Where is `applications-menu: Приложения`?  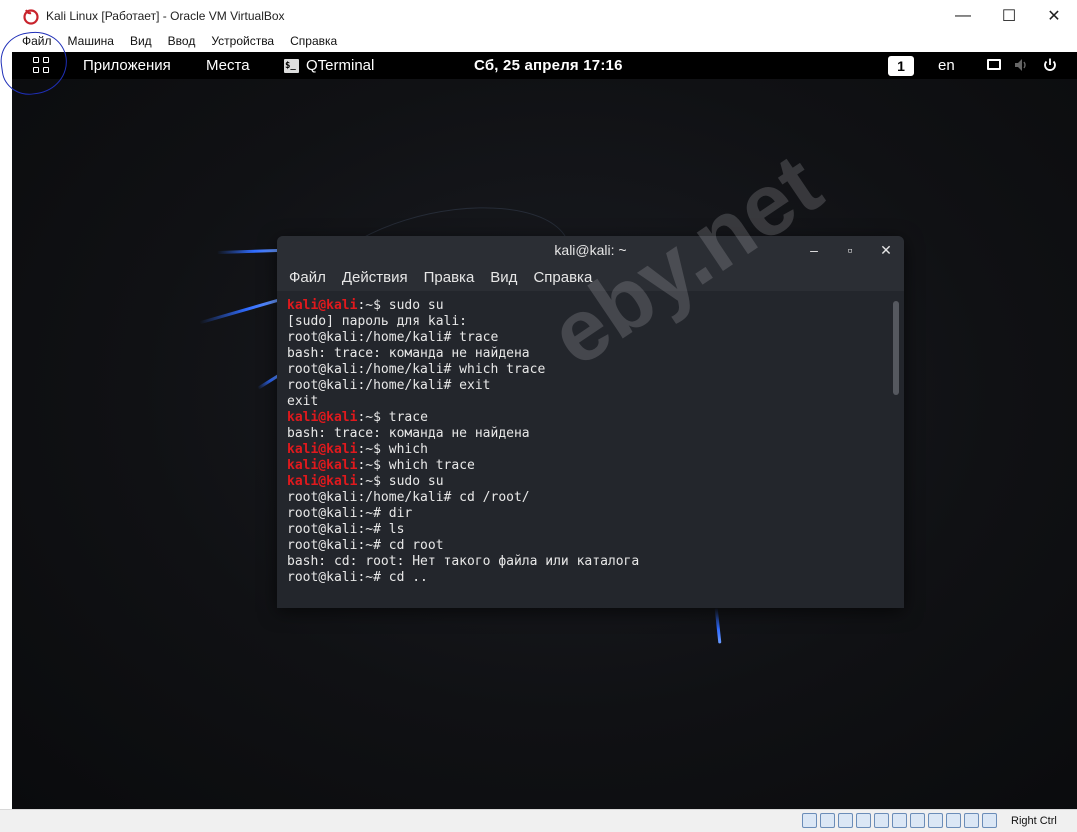 applications-menu: Приложения is located at coordinates (127, 65).